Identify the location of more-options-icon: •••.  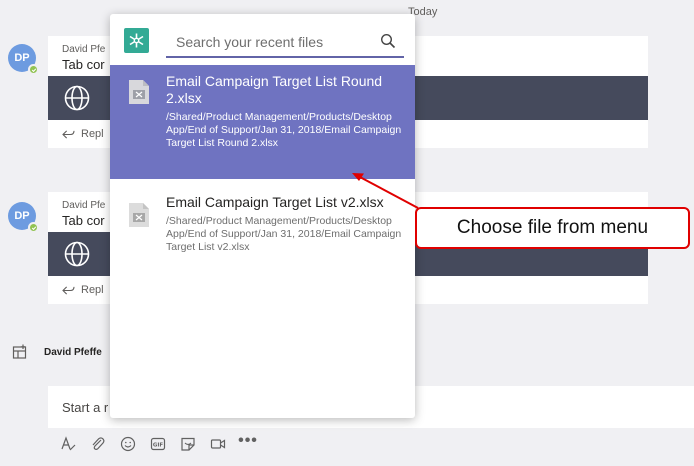
(247, 440).